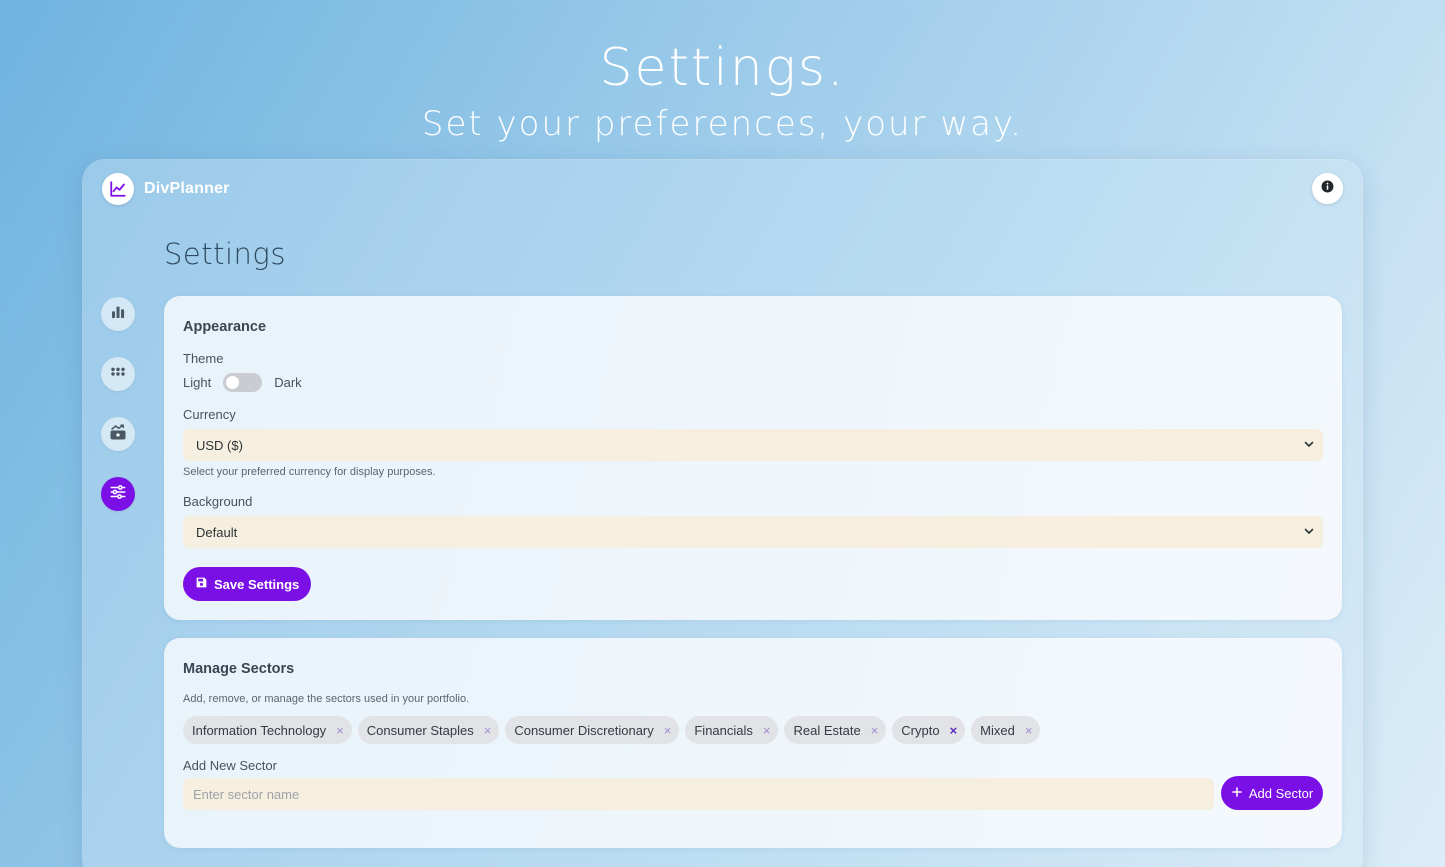  I want to click on sector-chip-label: Consumer Discretionary, so click(584, 730).